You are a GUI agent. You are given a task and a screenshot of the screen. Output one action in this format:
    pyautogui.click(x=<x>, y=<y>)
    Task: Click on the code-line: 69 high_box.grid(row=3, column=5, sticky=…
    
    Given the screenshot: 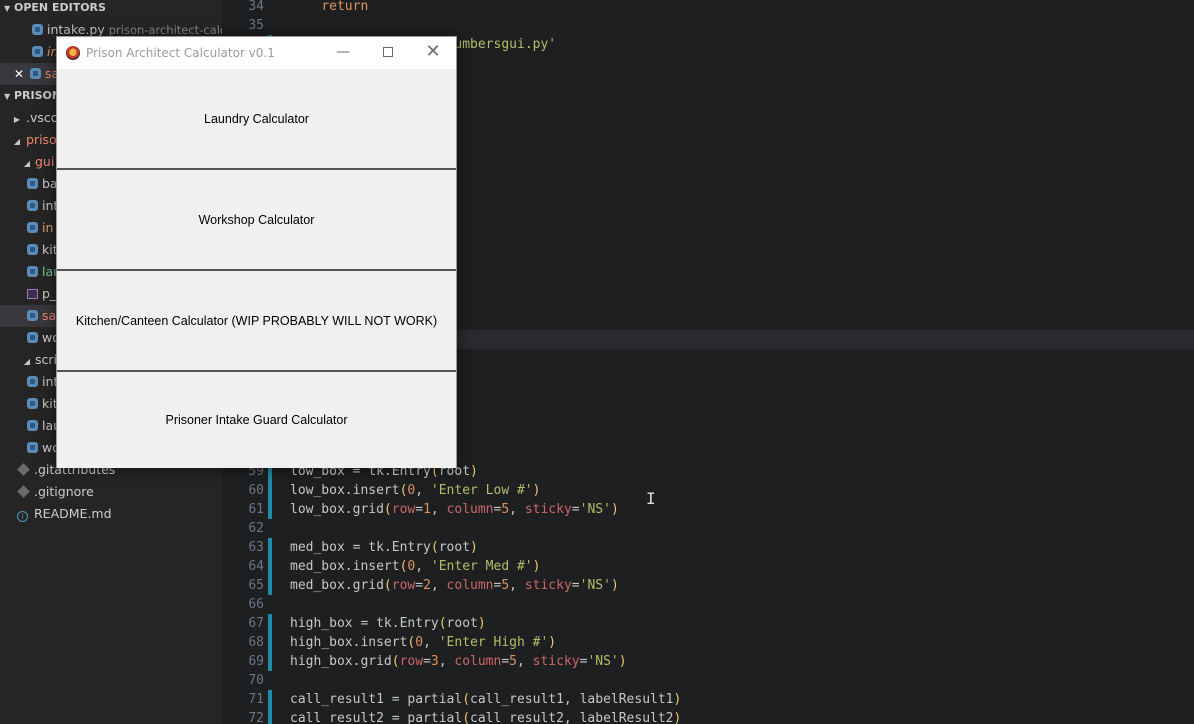 What is the action you would take?
    pyautogui.click(x=708, y=661)
    